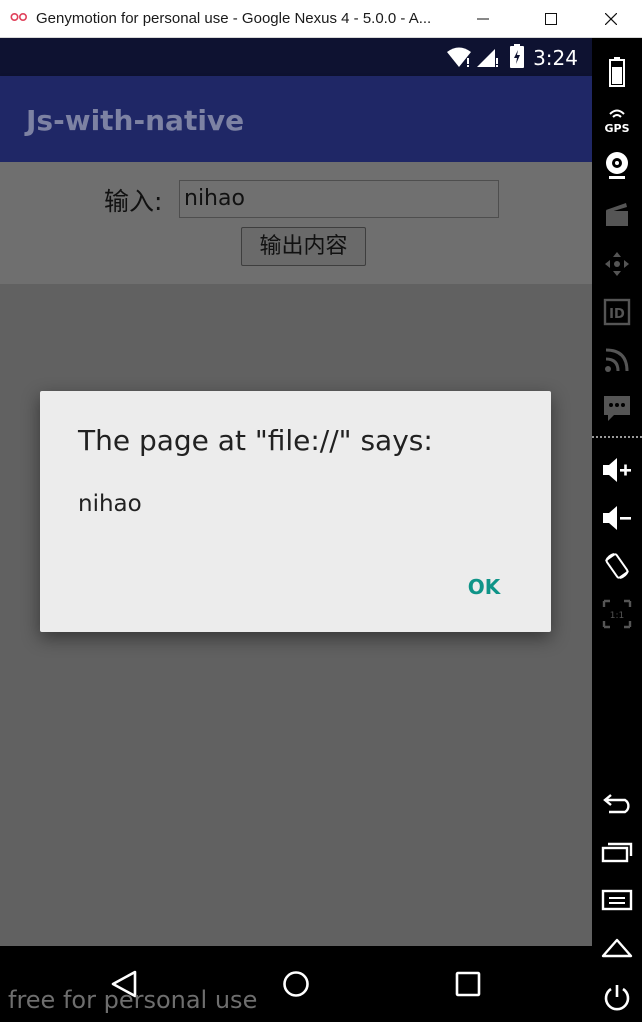 The image size is (642, 1022). I want to click on input-label: 输入:, so click(133, 201).